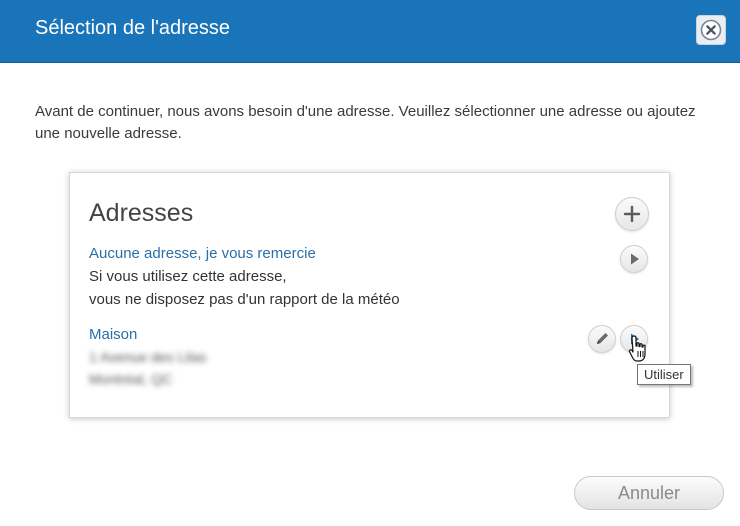 This screenshot has height=526, width=740. I want to click on use-no-address-button, so click(634, 259).